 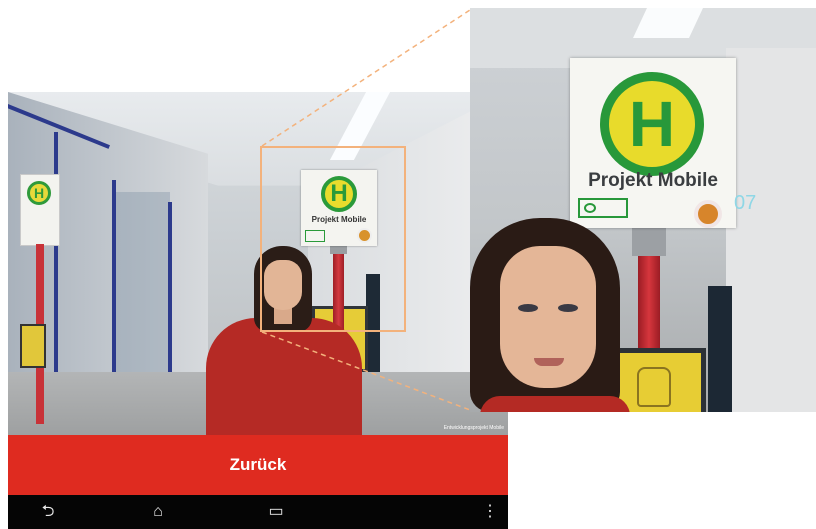 I want to click on inset-sign-label: Projekt Mobile, so click(x=653, y=180).